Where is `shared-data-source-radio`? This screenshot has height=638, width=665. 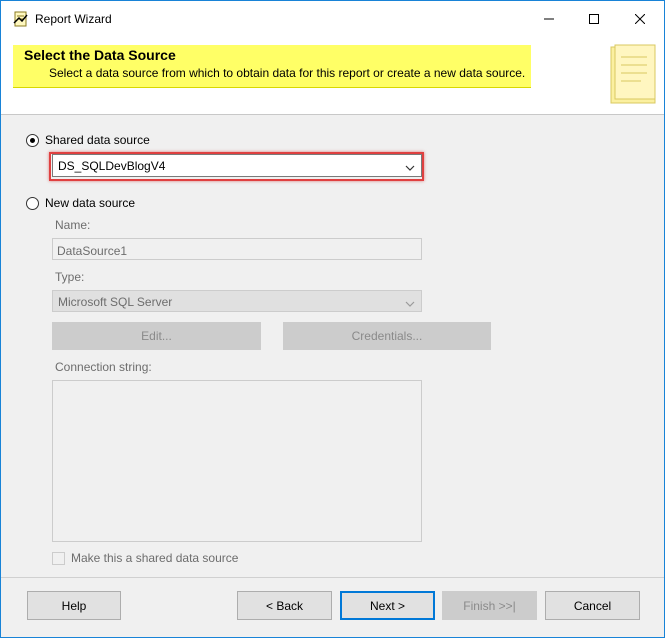 shared-data-source-radio is located at coordinates (32, 140).